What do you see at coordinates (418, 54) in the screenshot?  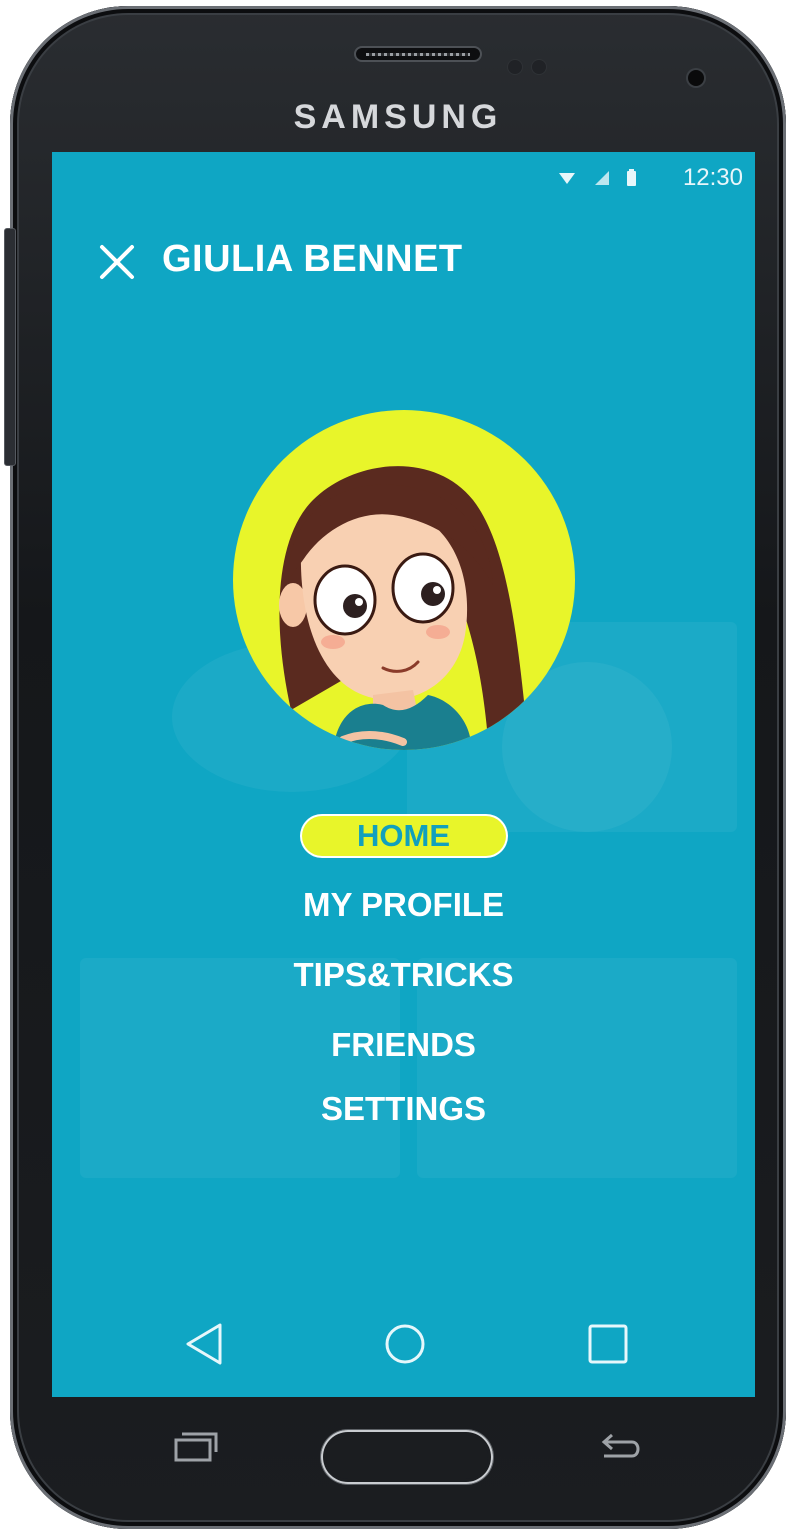 I see `earpiece-speaker` at bounding box center [418, 54].